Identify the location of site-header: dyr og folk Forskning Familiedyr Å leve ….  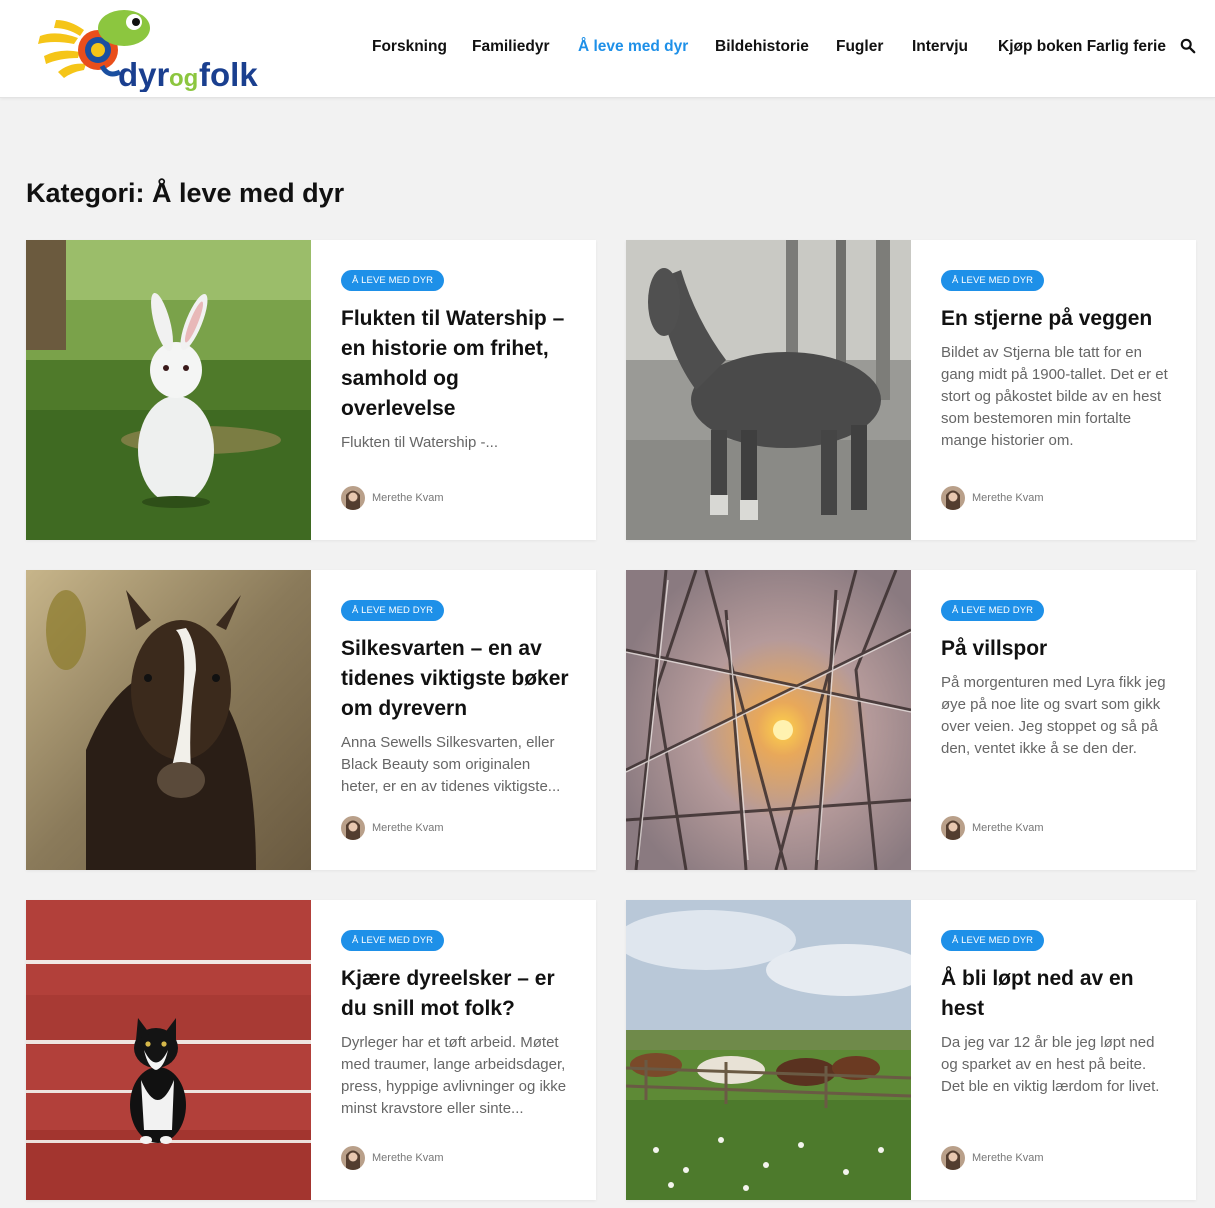
(607, 49).